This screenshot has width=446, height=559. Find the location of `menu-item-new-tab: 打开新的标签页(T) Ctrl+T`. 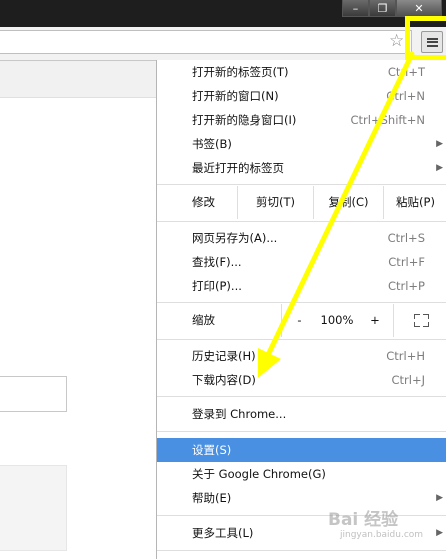

menu-item-new-tab: 打开新的标签页(T) Ctrl+T is located at coordinates (301, 72).